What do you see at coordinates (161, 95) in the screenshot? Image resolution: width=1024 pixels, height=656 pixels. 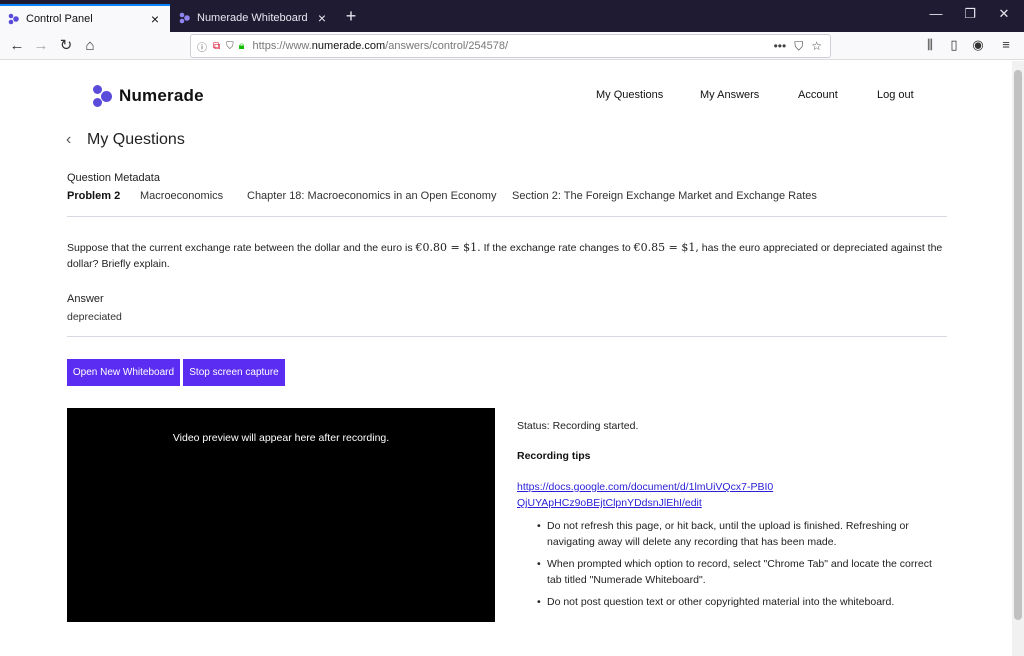 I see `brand-name: Numerade` at bounding box center [161, 95].